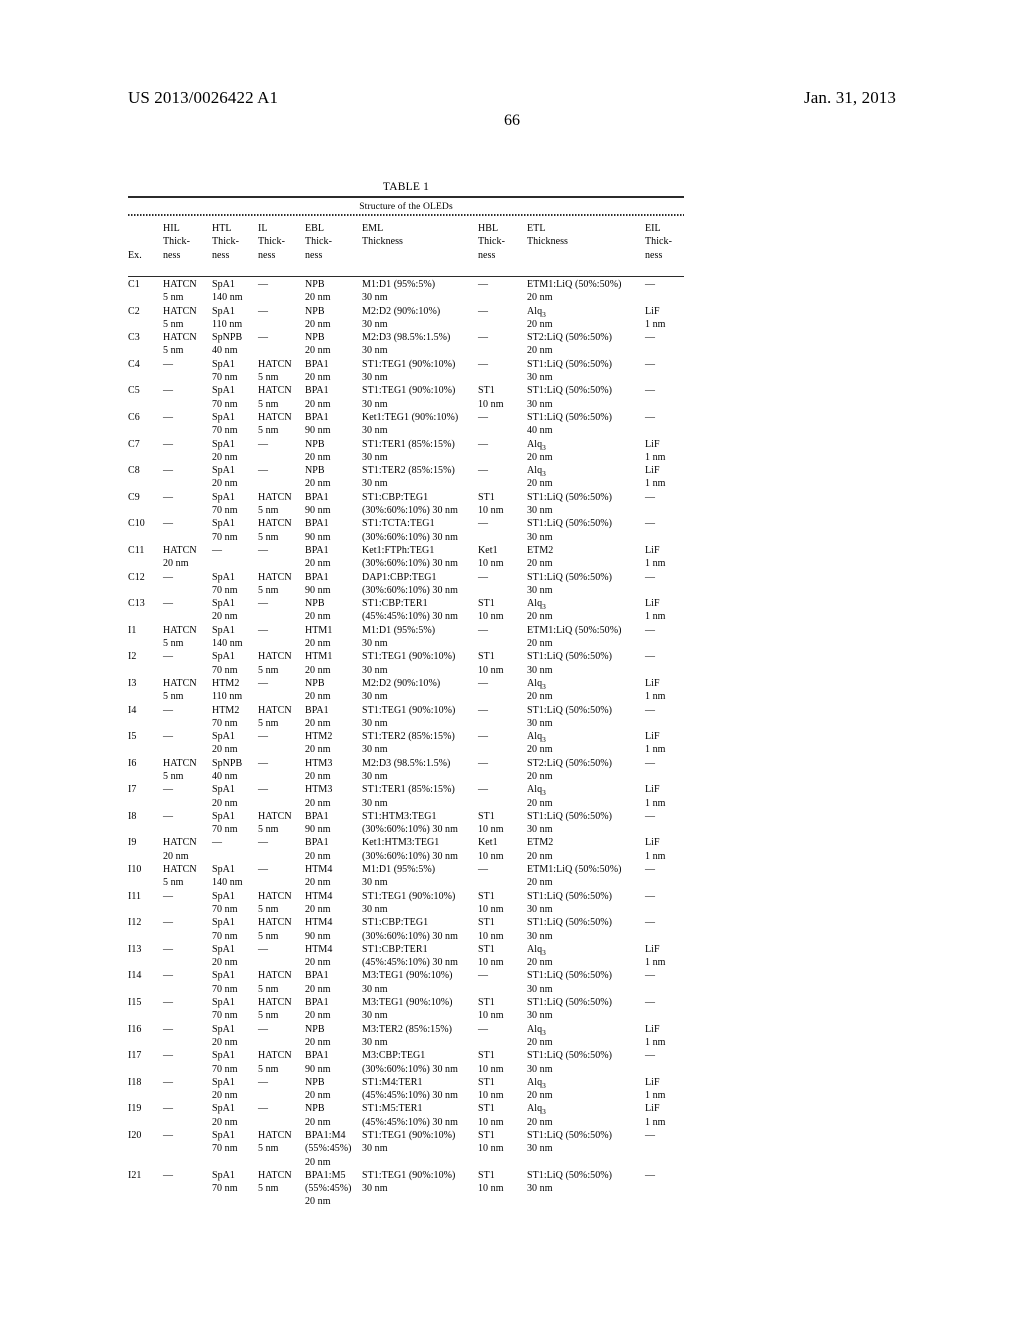  Describe the element at coordinates (540, 431) in the screenshot. I see `cell-etl: 40 nm` at that location.